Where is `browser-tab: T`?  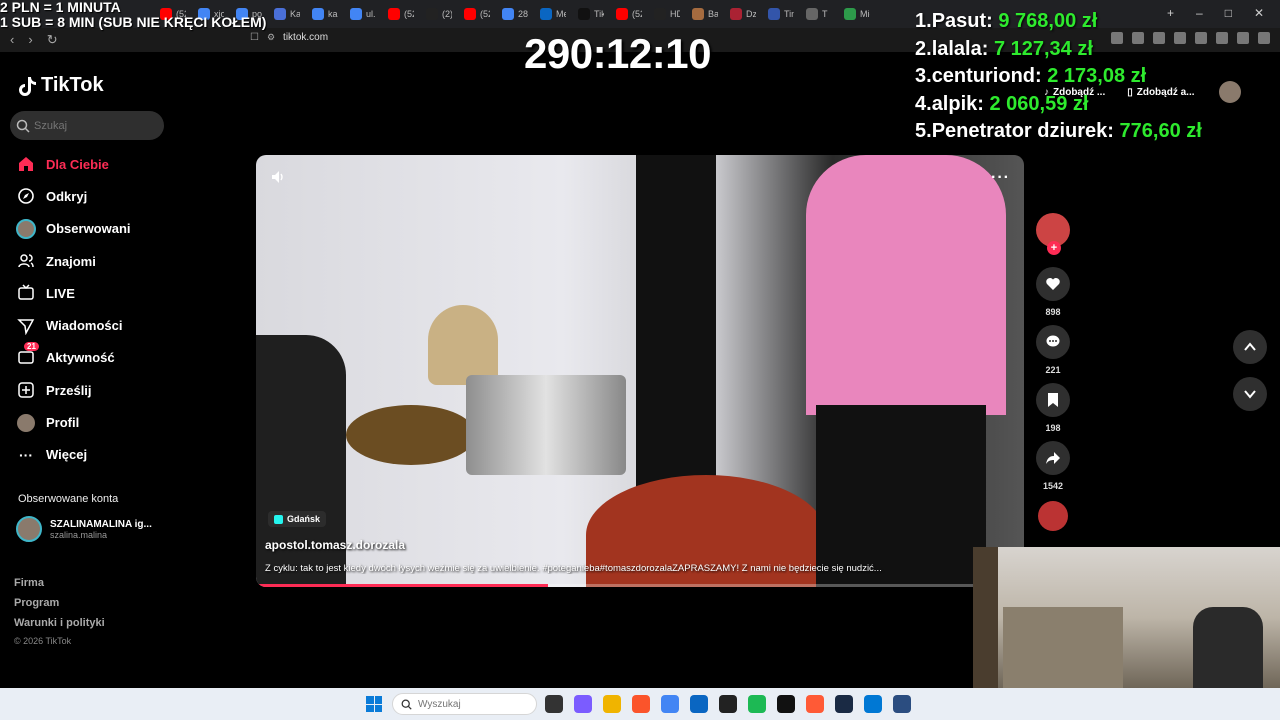 browser-tab: T is located at coordinates (819, 14).